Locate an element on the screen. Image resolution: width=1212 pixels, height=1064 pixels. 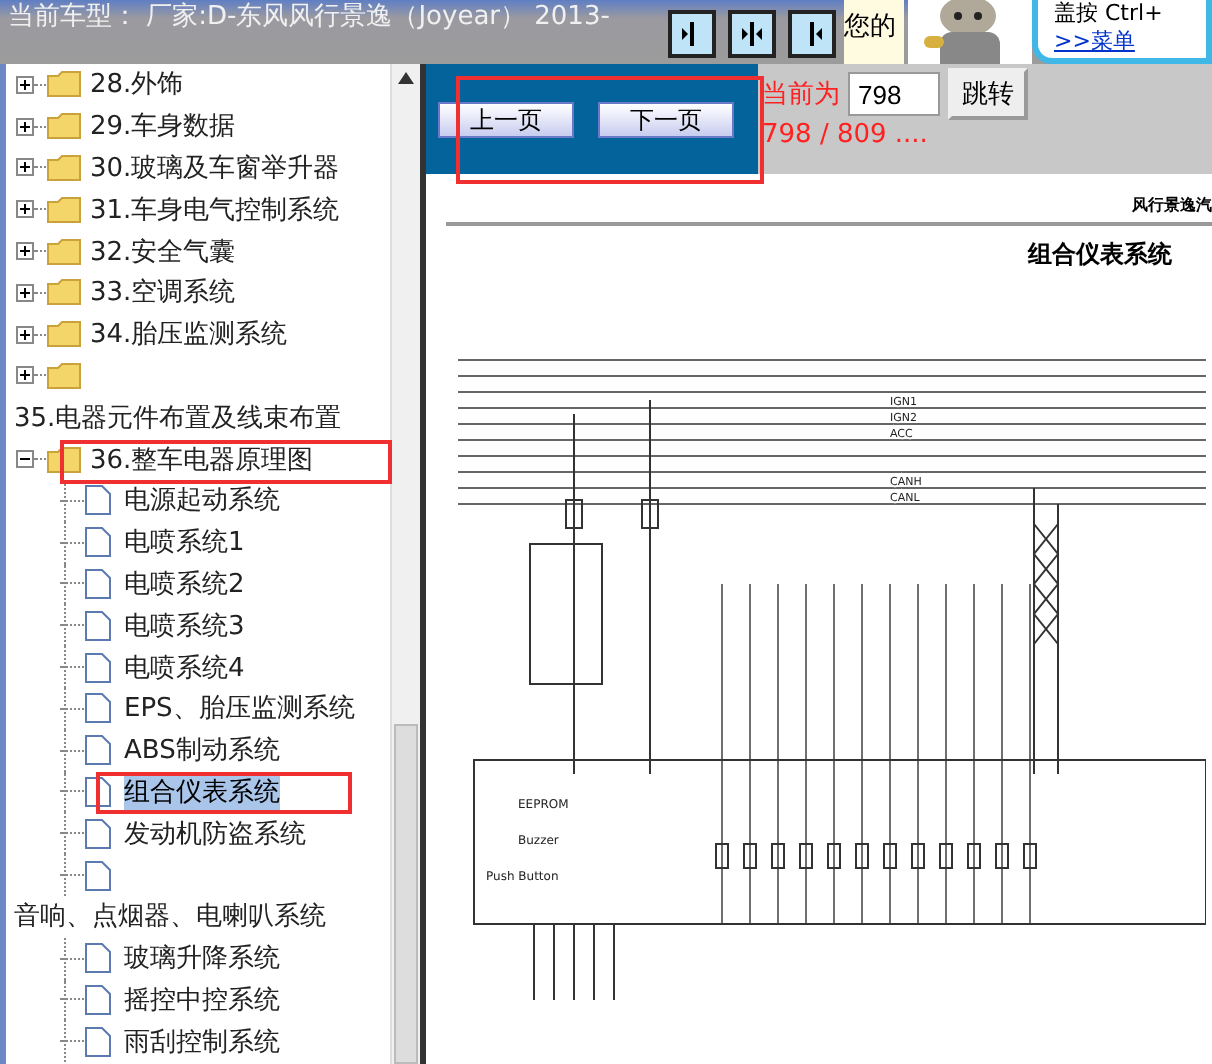
tip-text: 盖按 Ctrl+ is located at coordinates (1109, 14).